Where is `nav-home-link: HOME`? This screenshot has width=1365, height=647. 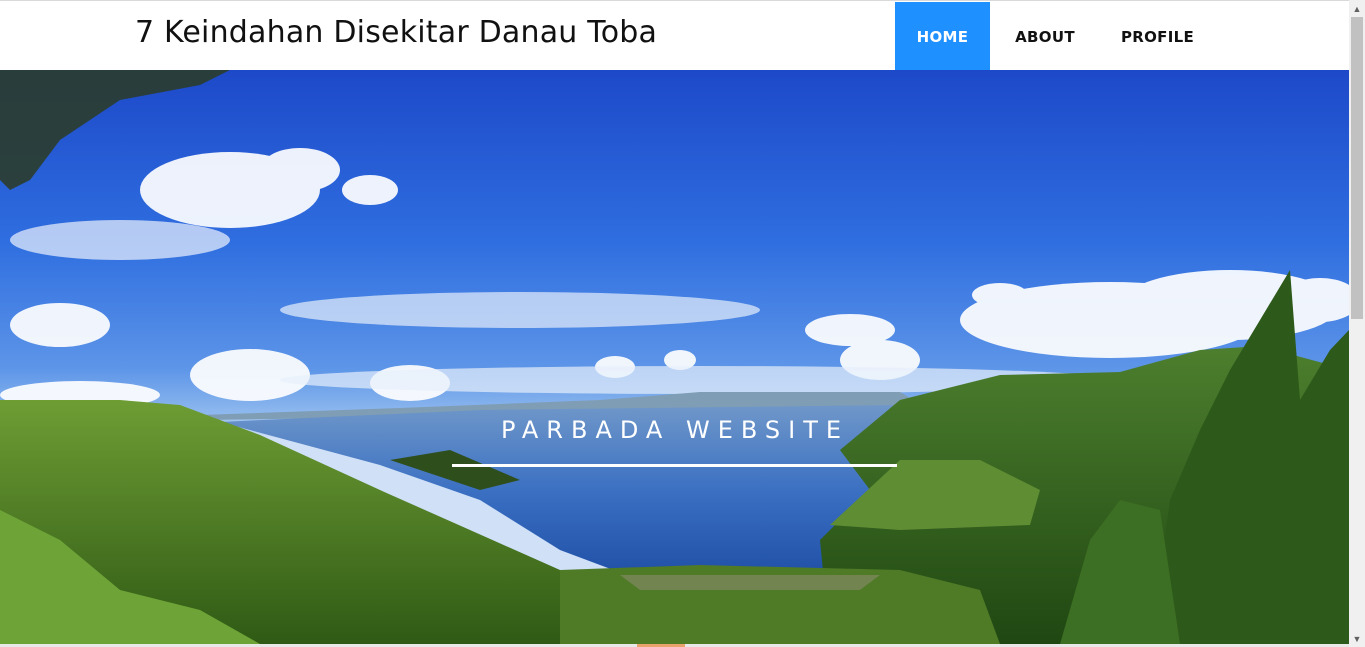 nav-home-link: HOME is located at coordinates (942, 36).